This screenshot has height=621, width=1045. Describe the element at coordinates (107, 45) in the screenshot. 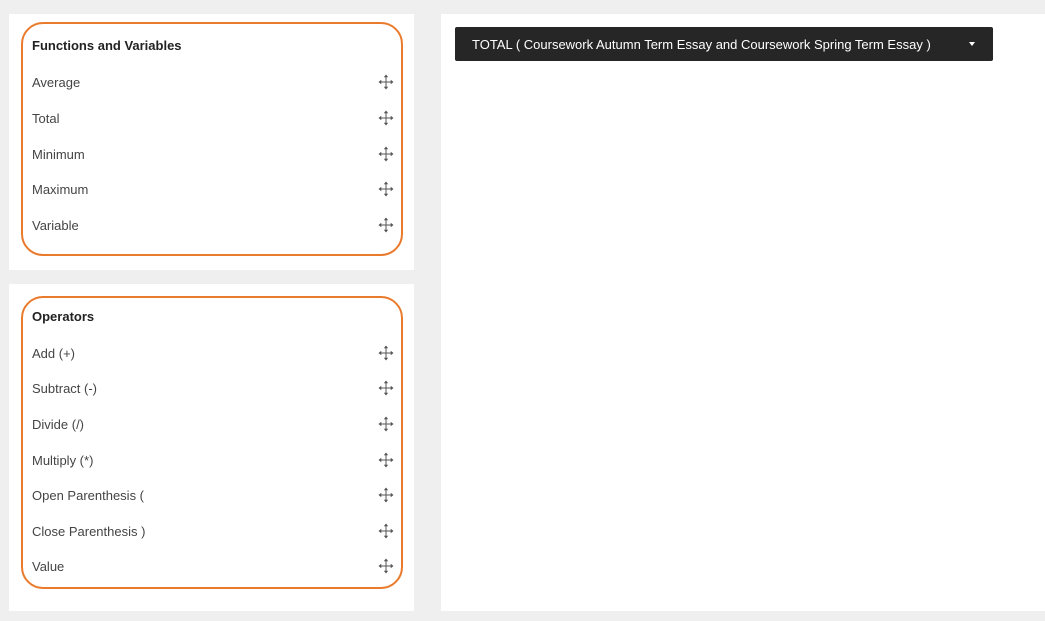

I see `functions-panel-title: Functions and Variables` at that location.